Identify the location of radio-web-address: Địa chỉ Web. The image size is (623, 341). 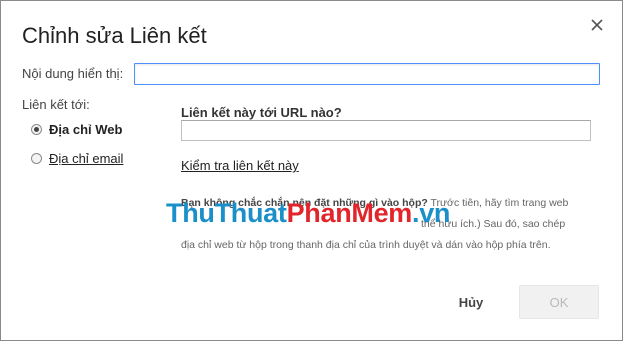
(76, 129).